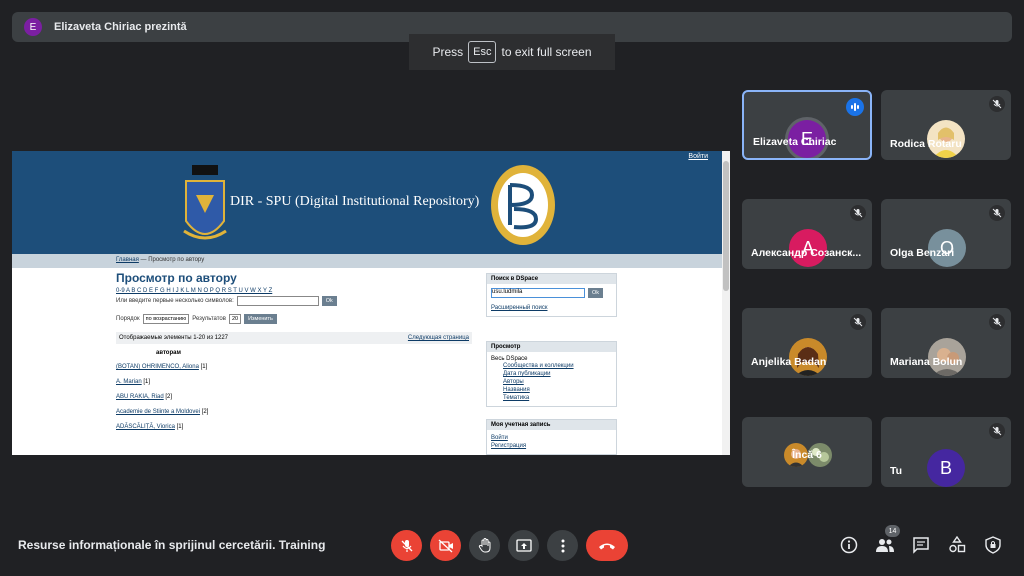  What do you see at coordinates (551, 446) in the screenshot?
I see `account-register-link: Регистрация` at bounding box center [551, 446].